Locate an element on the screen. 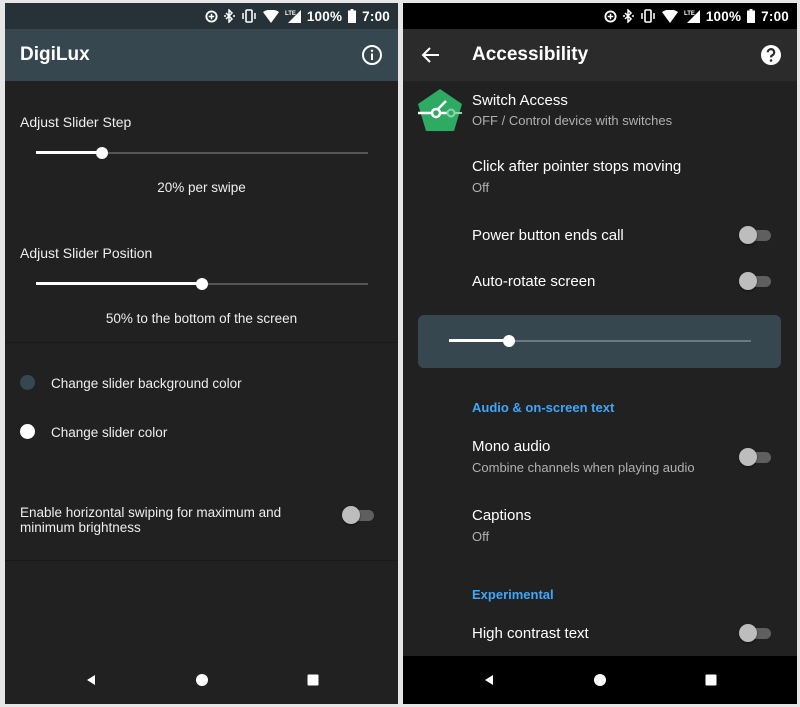 The height and width of the screenshot is (707, 800). item-title: Mono audio is located at coordinates (511, 446).